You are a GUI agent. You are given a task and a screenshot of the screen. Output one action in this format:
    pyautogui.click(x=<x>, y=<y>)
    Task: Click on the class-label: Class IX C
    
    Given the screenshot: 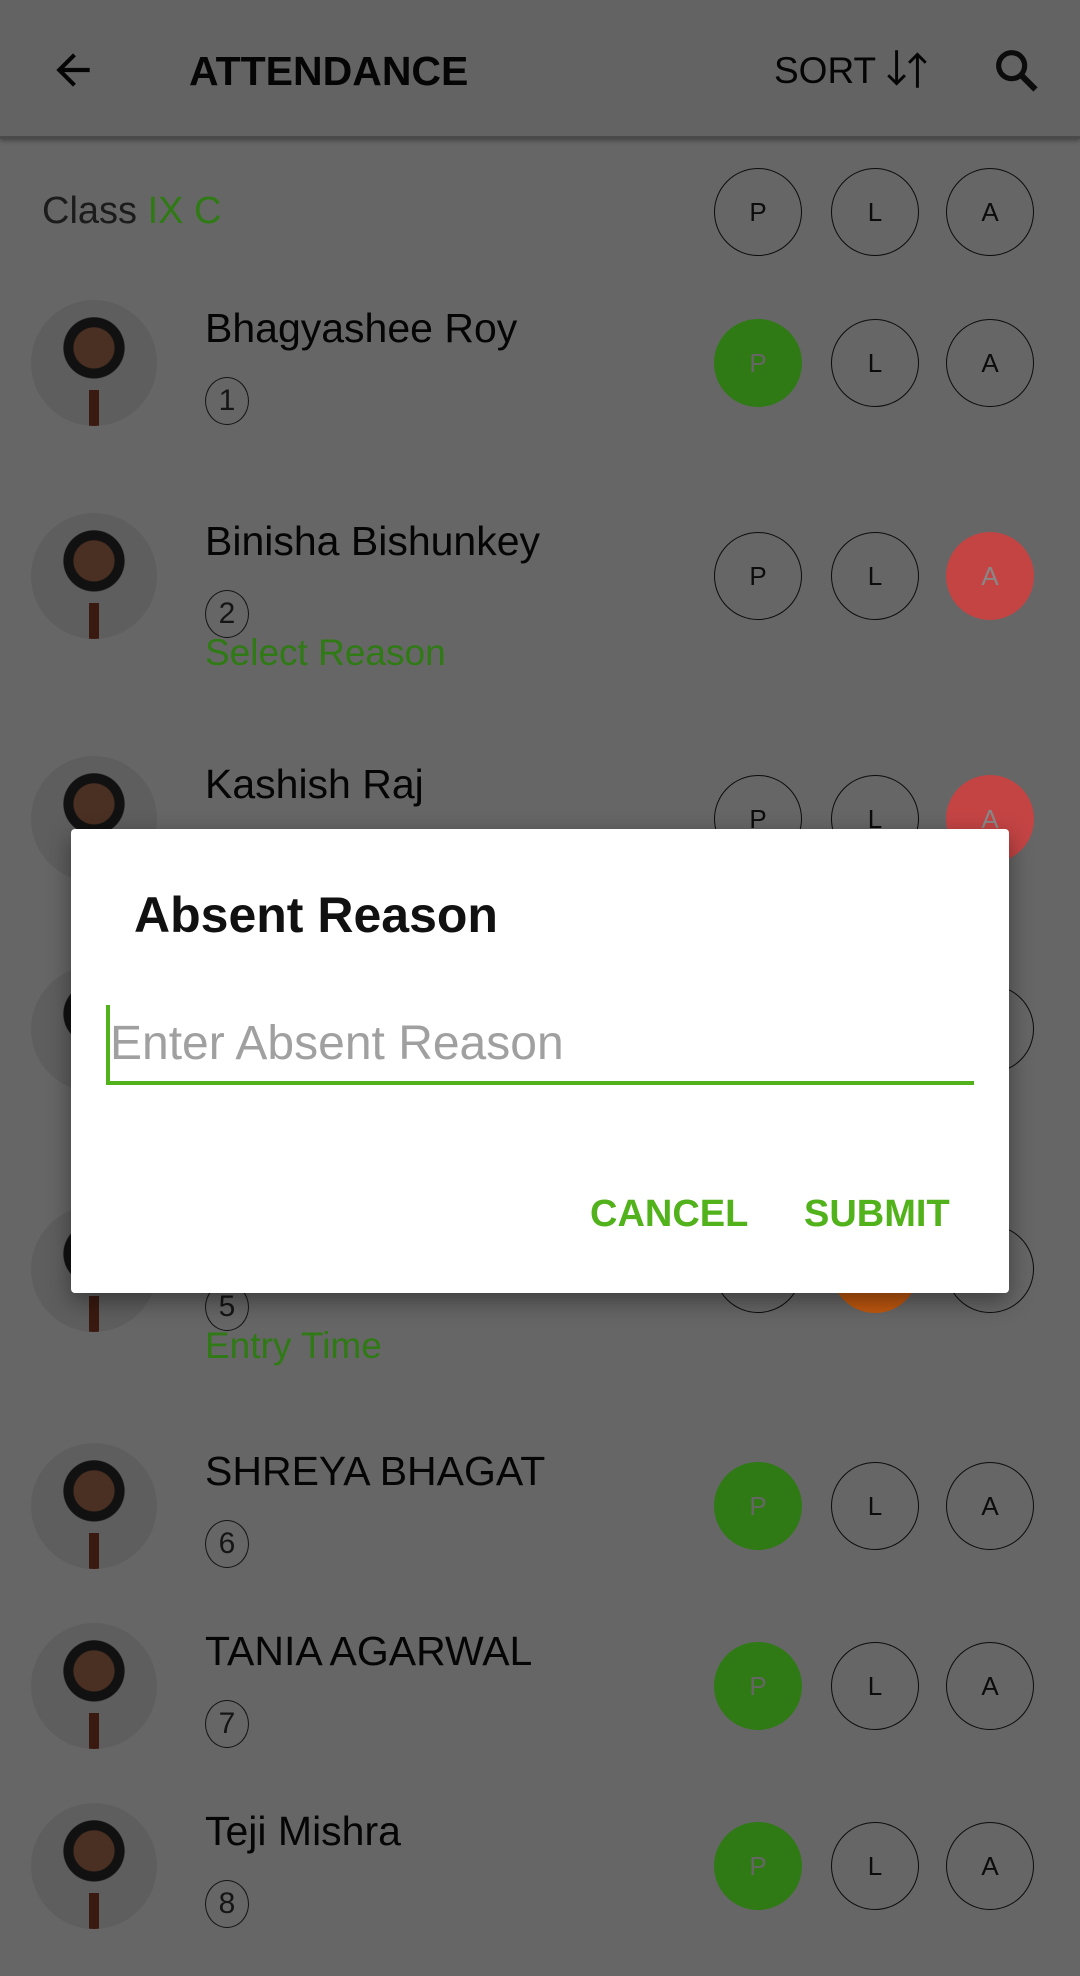 What is the action you would take?
    pyautogui.click(x=132, y=211)
    